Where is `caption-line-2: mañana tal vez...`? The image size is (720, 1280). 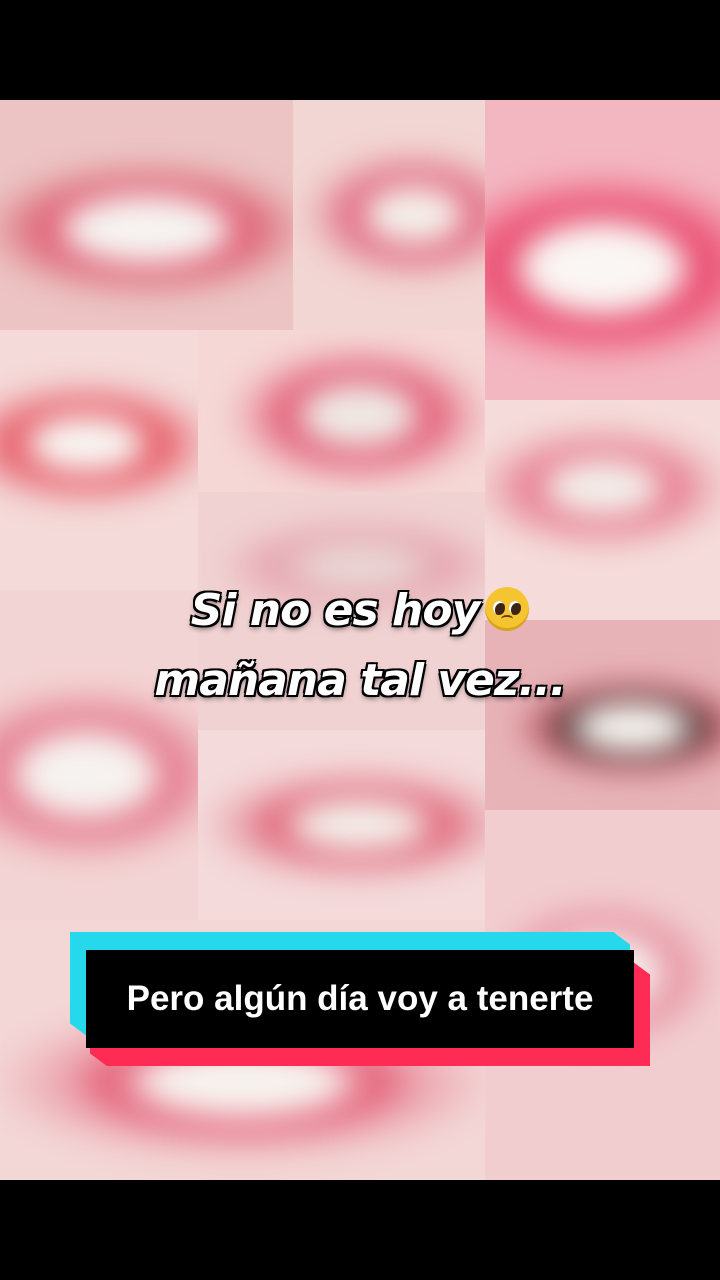 caption-line-2: mañana tal vez... is located at coordinates (360, 680).